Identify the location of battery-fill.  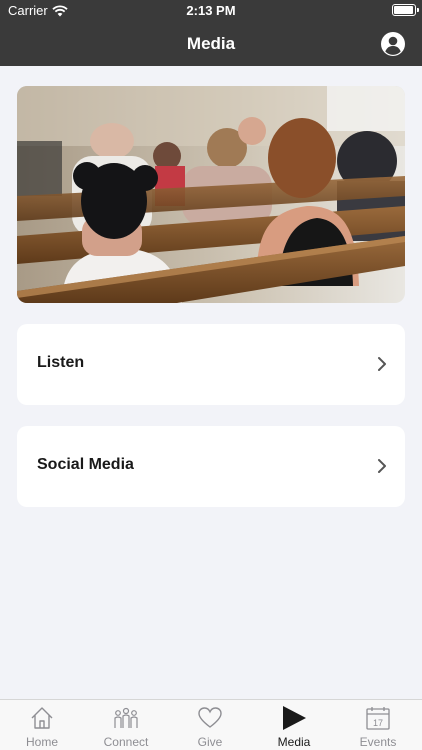
(403, 10).